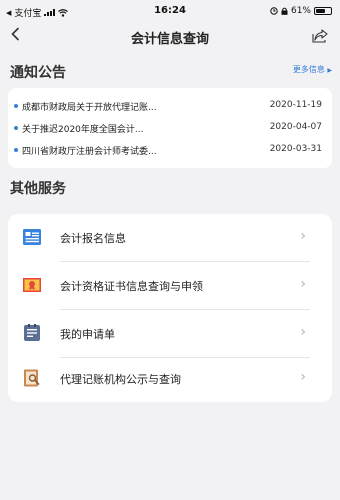  Describe the element at coordinates (32, 285) in the screenshot. I see `certificate-icon` at that location.